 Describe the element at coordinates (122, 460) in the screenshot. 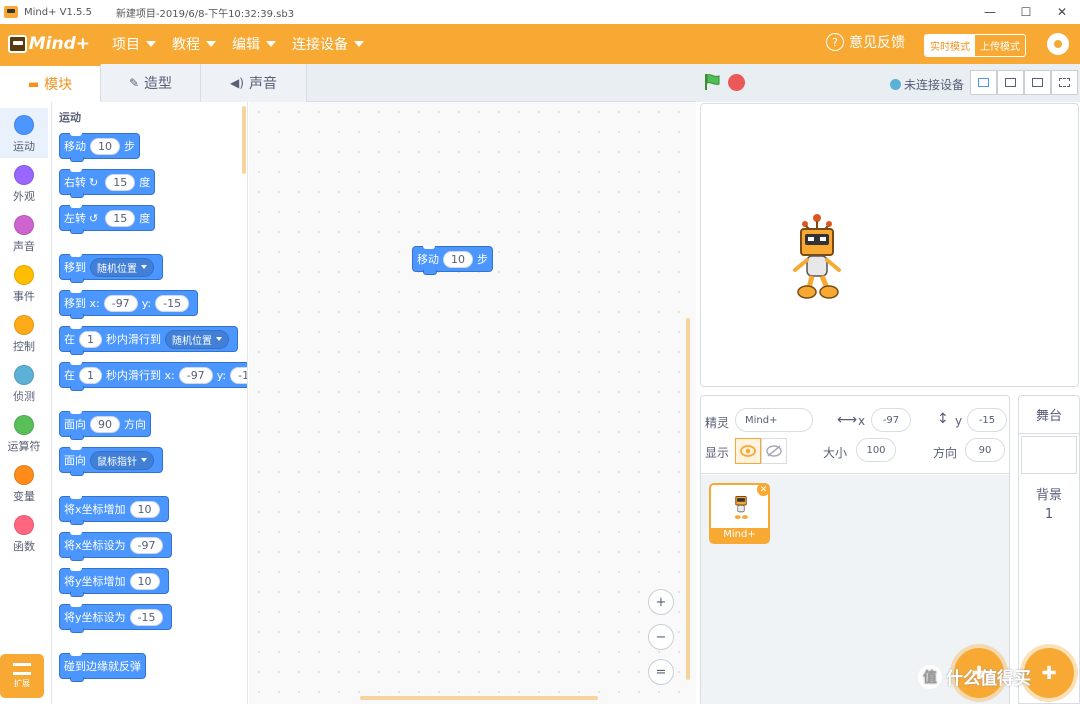

I see `point-target-dropdown: 鼠标指针` at that location.